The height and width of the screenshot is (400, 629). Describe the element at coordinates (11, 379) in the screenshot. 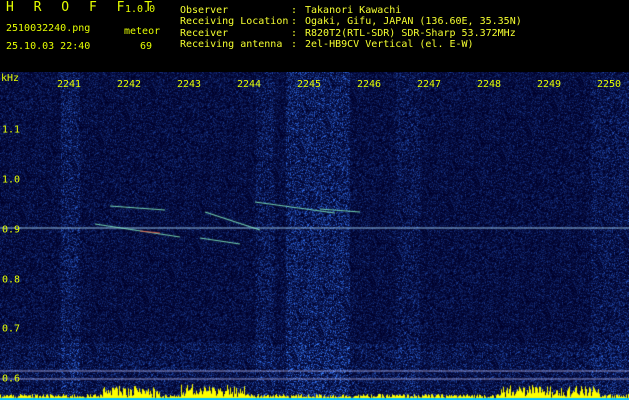

I see `y-tick-label: 0.6` at that location.